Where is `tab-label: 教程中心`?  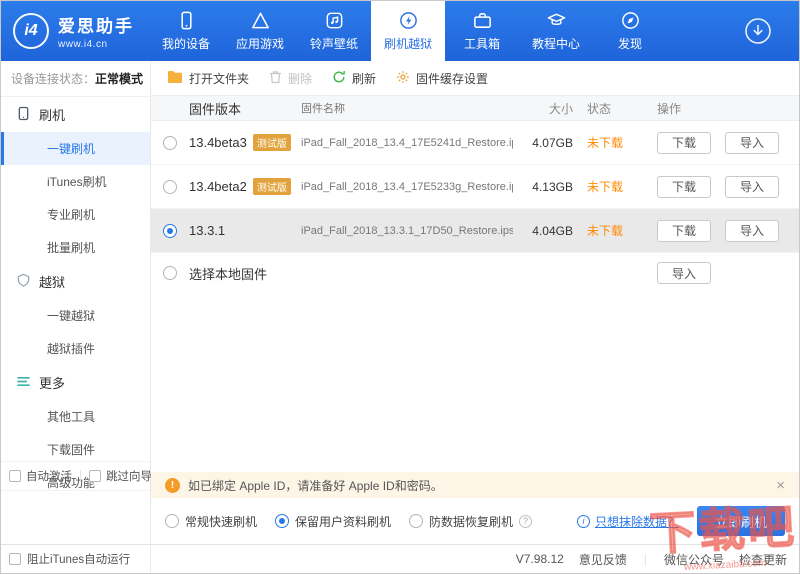 tab-label: 教程中心 is located at coordinates (555, 44).